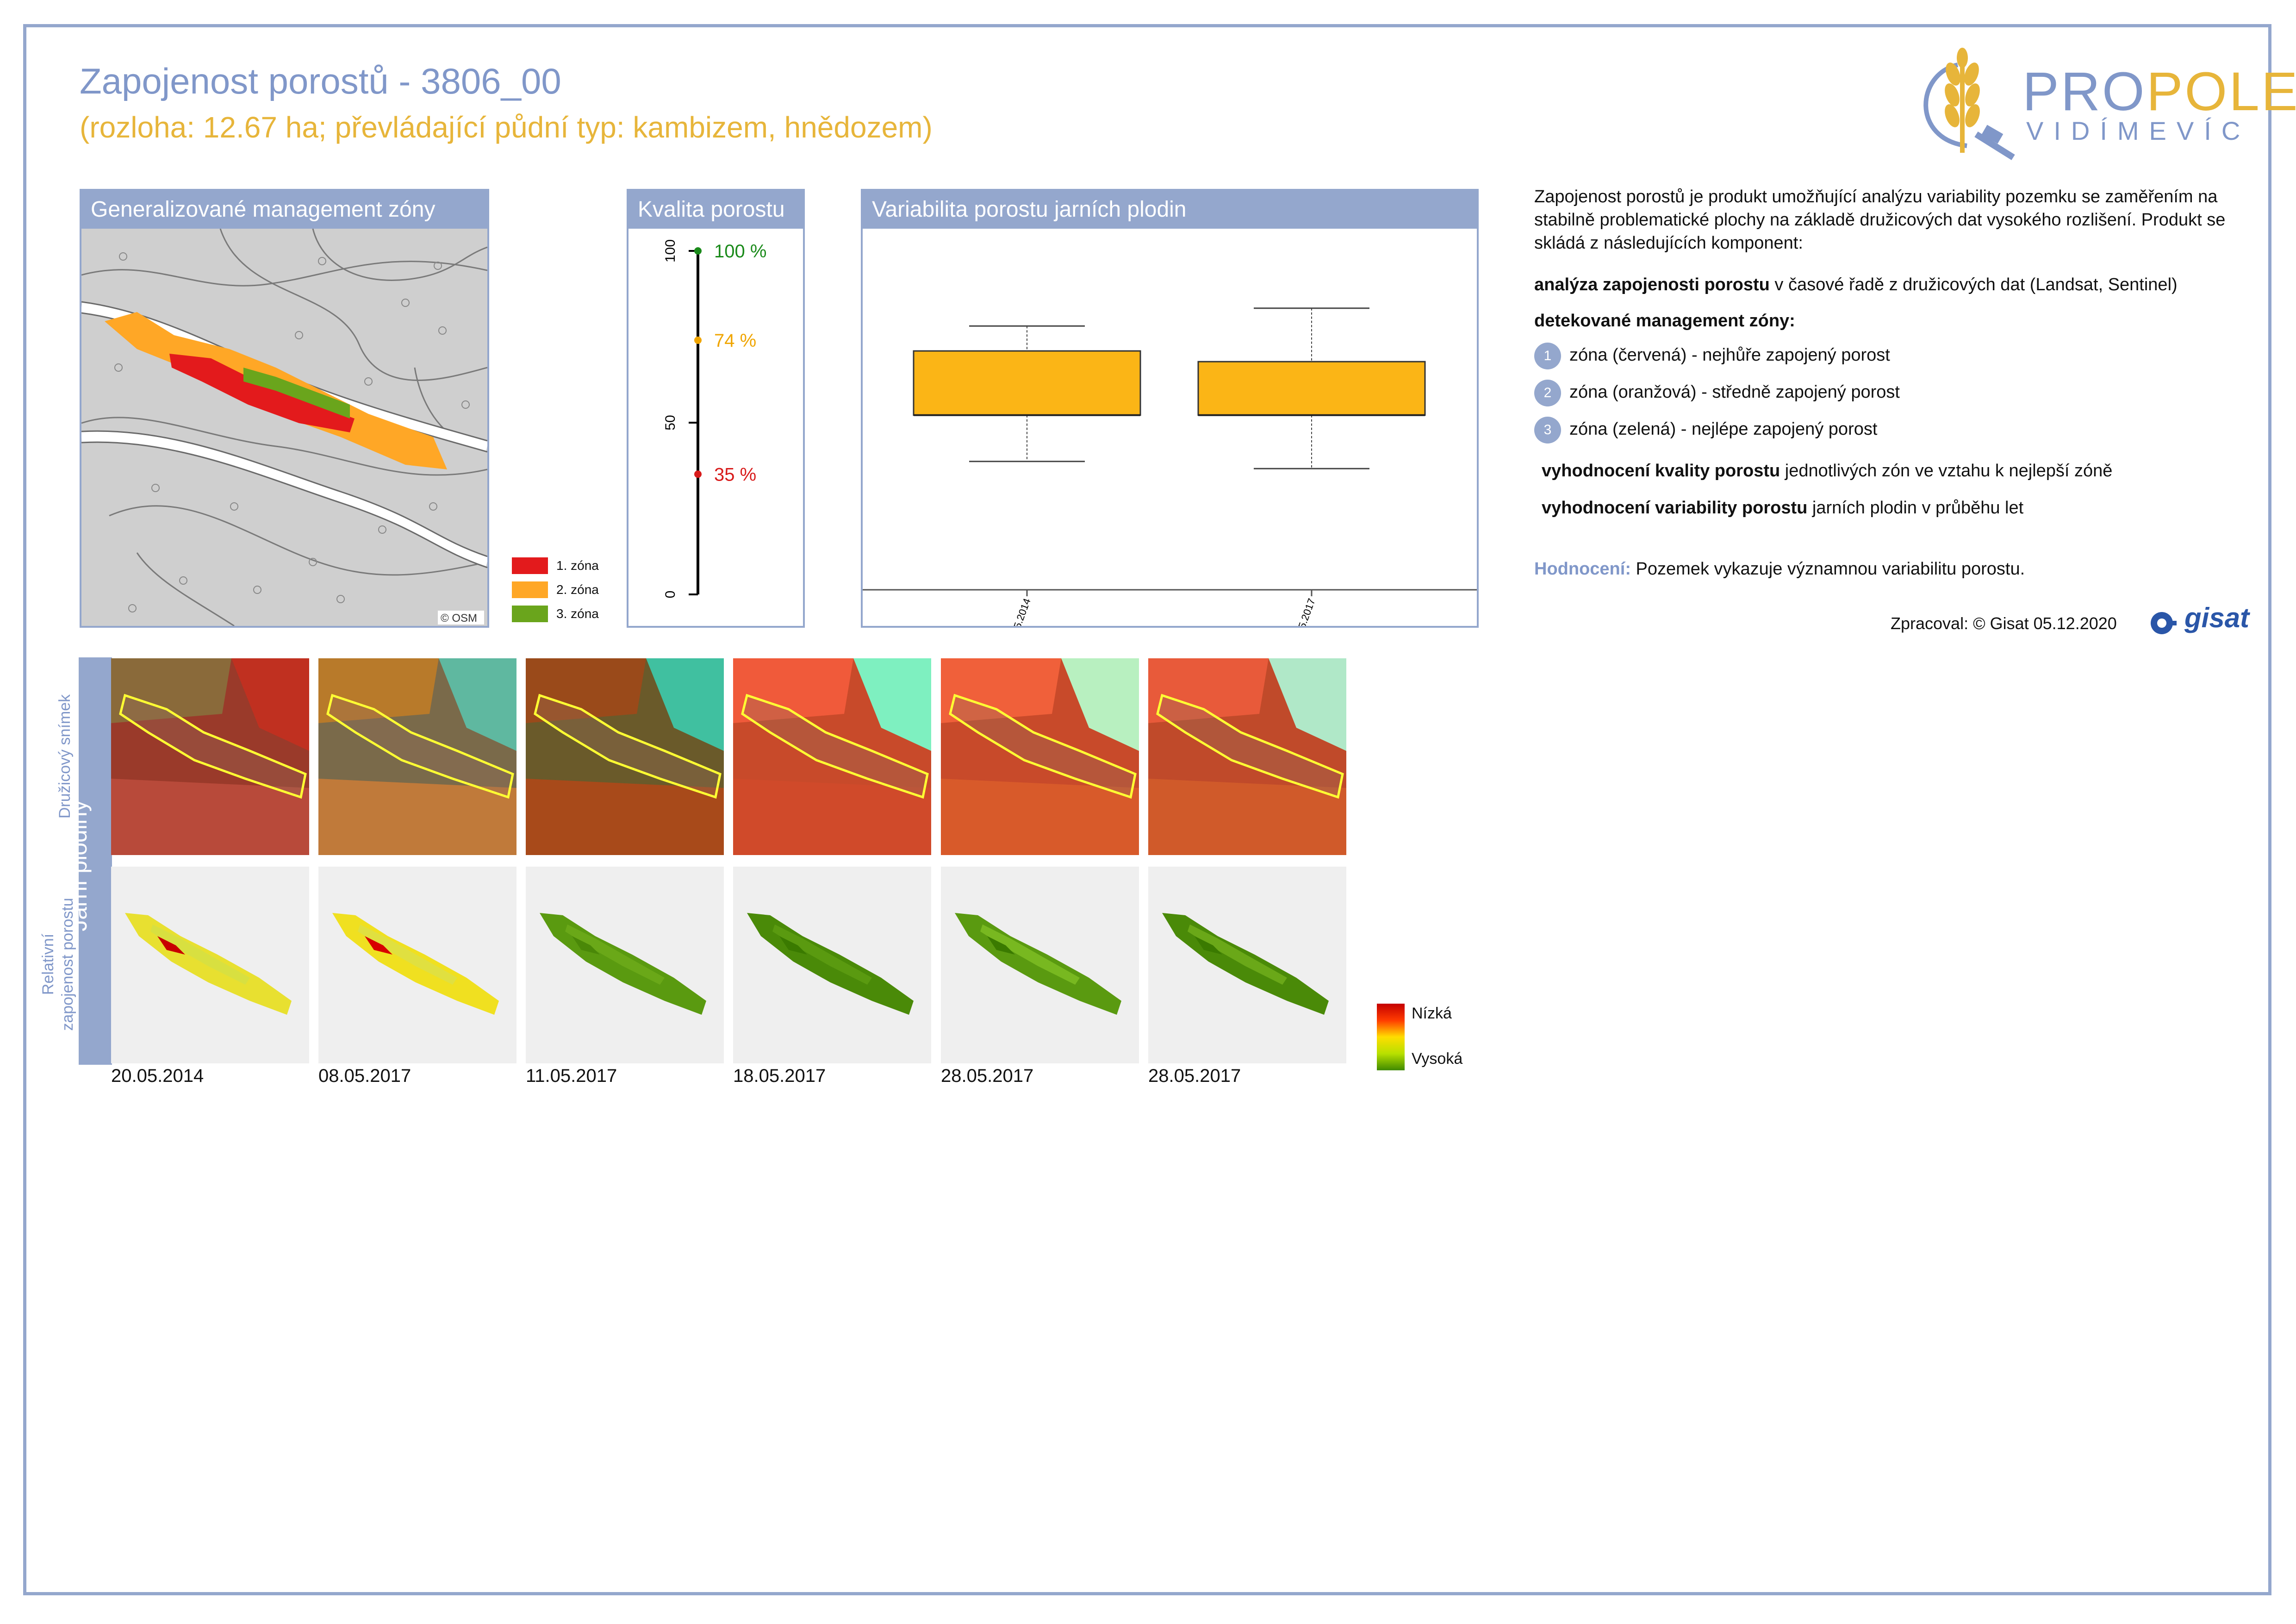  Describe the element at coordinates (320, 81) in the screenshot. I see `page-title: Zapojenost porostů - 3806_00` at that location.